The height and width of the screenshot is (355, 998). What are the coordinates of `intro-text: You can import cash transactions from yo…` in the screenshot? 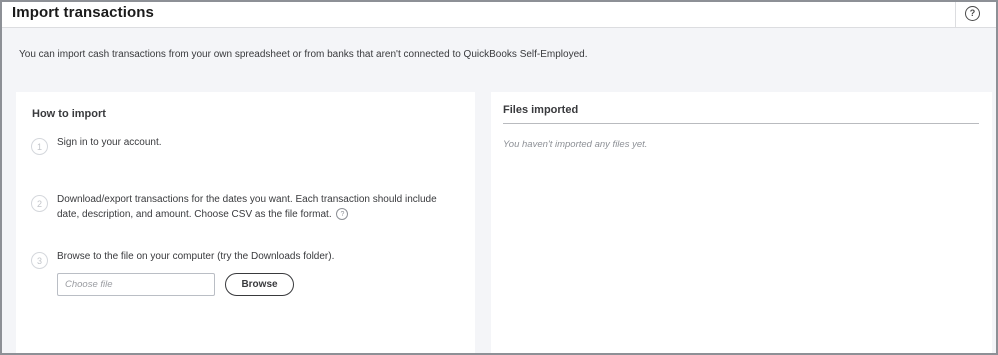 It's located at (303, 54).